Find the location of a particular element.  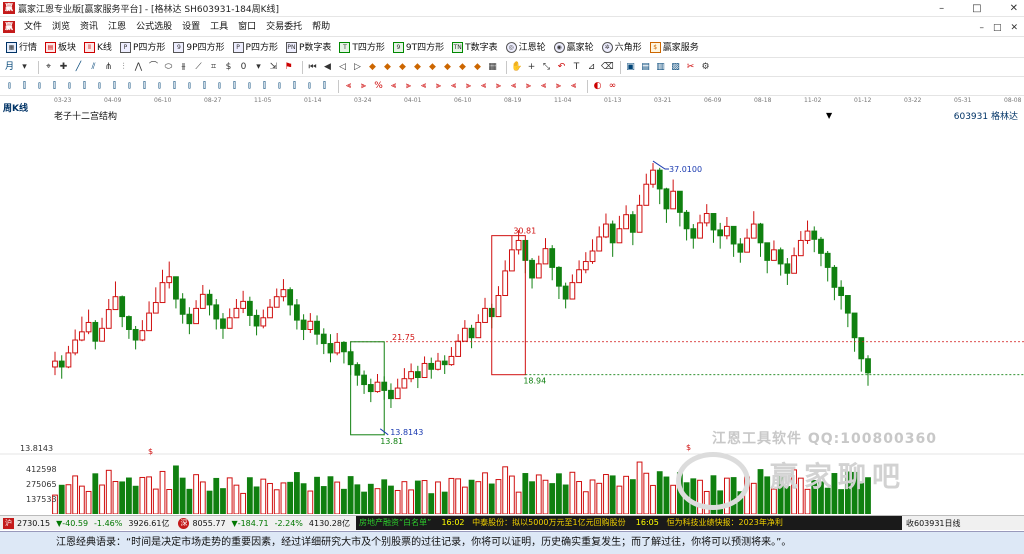

first-icon: ⏮ is located at coordinates (312, 67).